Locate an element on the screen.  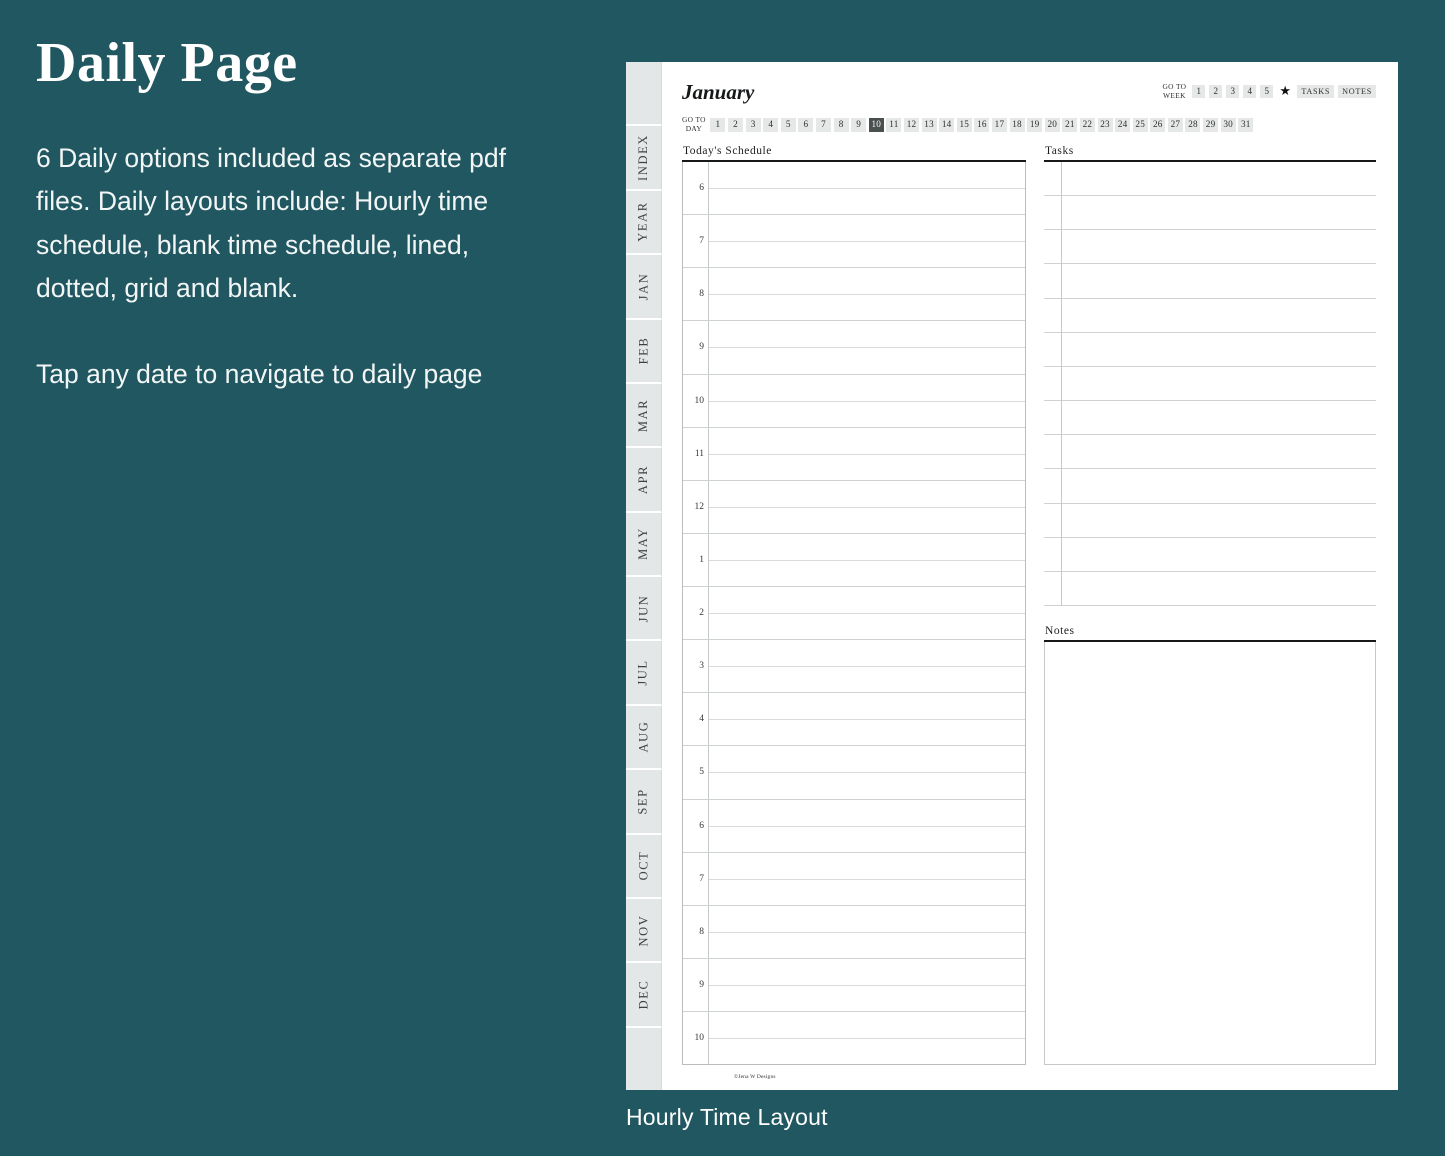
day-chip-10: 10 is located at coordinates (876, 125).